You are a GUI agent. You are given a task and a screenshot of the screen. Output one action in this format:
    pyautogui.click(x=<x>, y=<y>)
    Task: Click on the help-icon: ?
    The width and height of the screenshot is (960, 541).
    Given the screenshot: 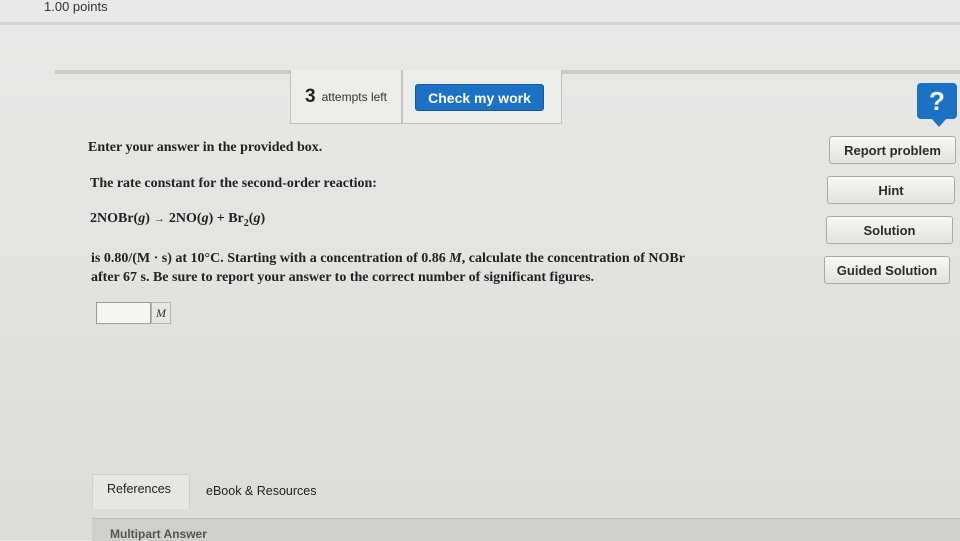 What is the action you would take?
    pyautogui.click(x=937, y=105)
    